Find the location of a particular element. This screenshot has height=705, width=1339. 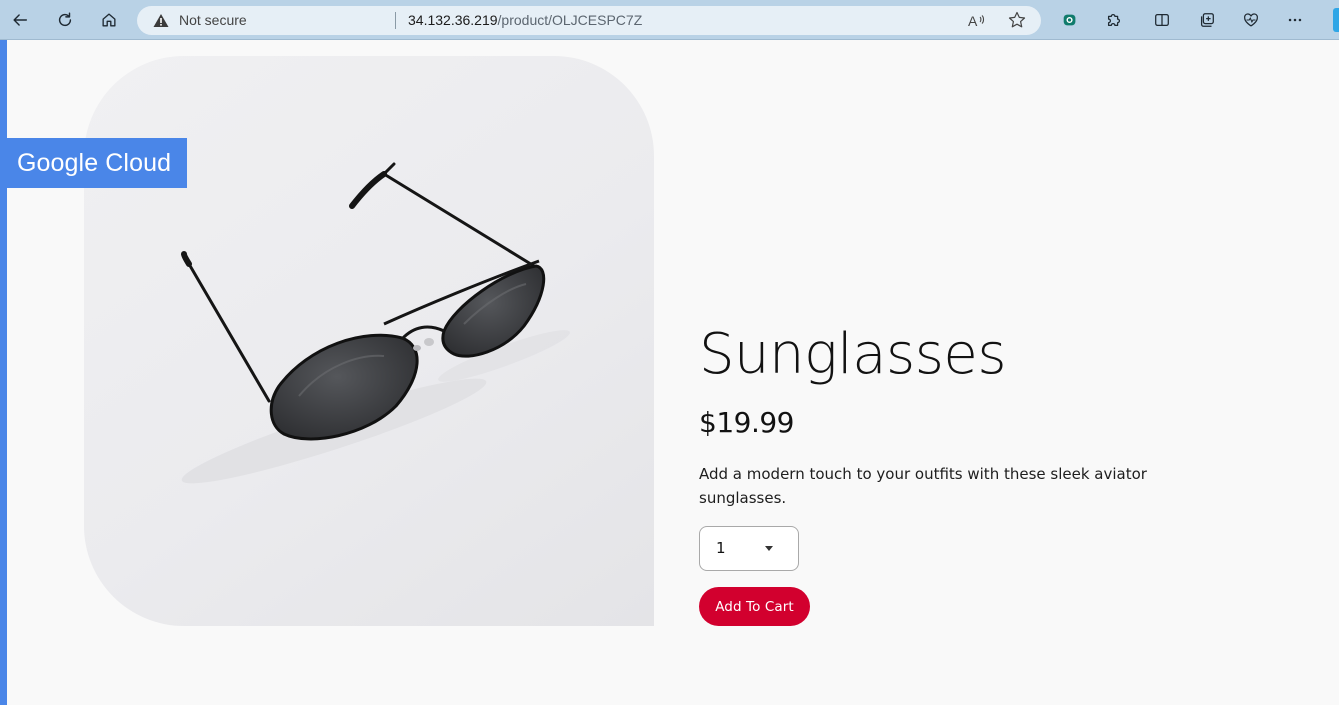

url-text: 34.132.36.219/product/OLJCESPC7Z is located at coordinates (525, 20).